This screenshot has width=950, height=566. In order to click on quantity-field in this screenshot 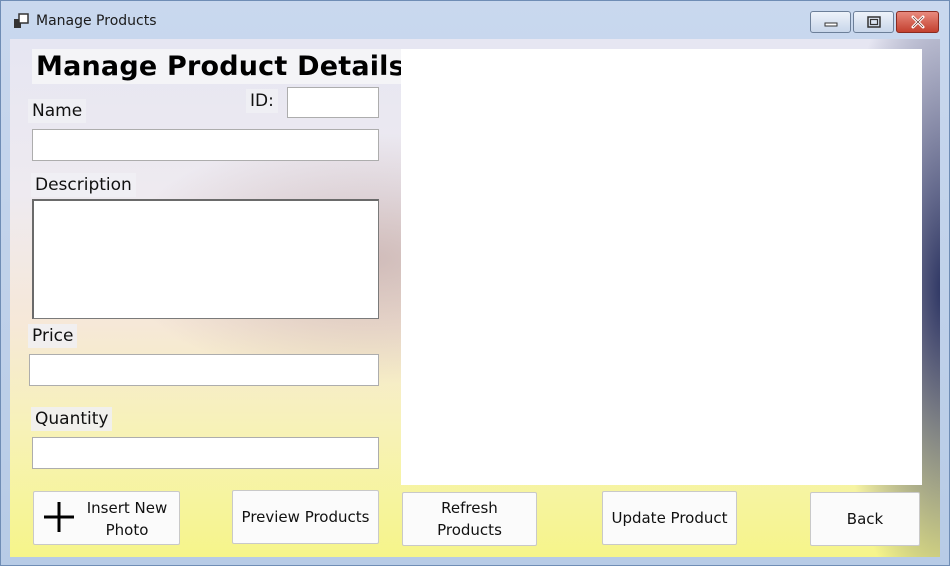, I will do `click(205, 453)`.